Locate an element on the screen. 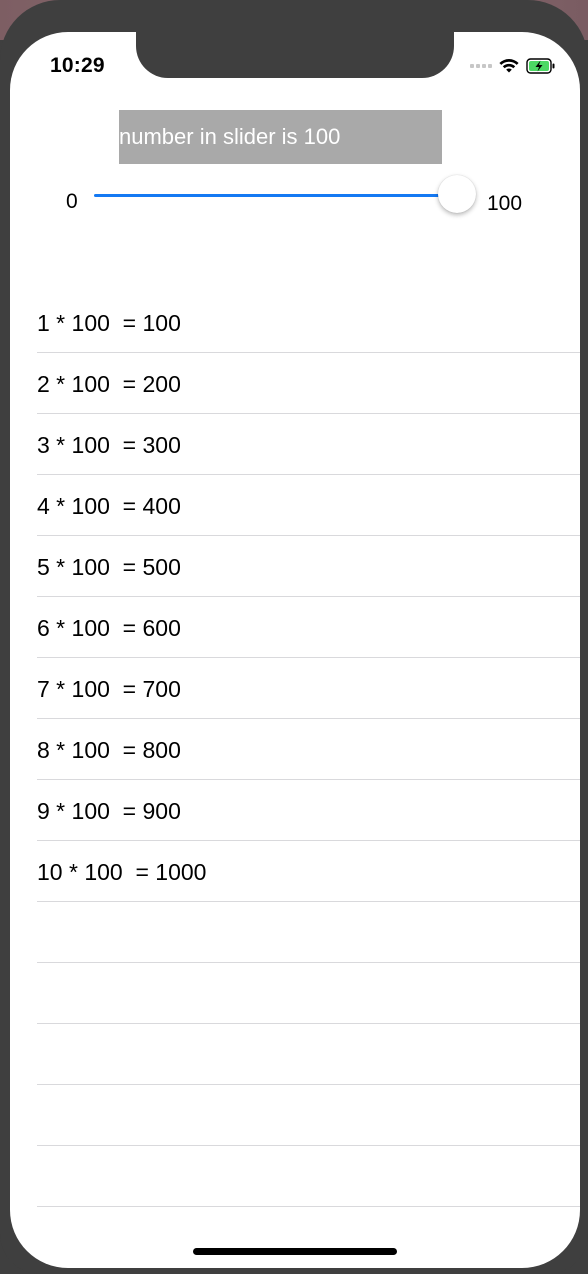  row-text: 3 * 100 = 300 is located at coordinates (109, 445).